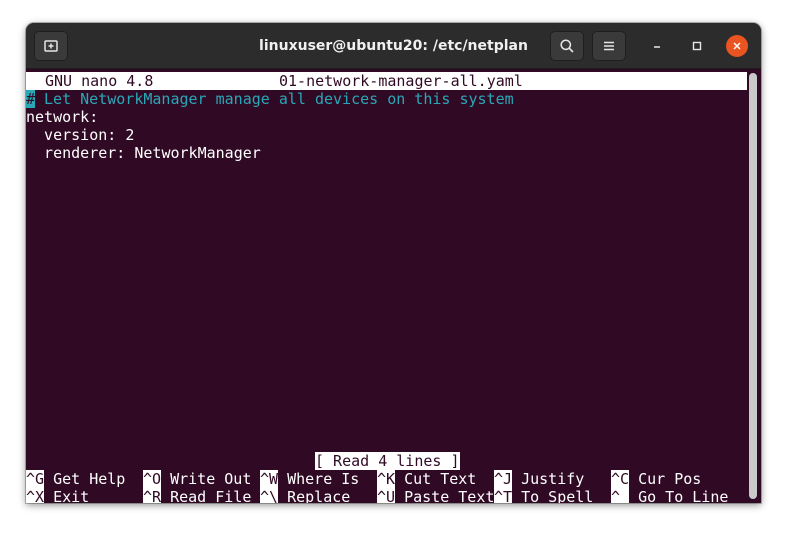 This screenshot has height=533, width=786. I want to click on shortcut-to-spell: ^T To Spell, so click(543, 495).